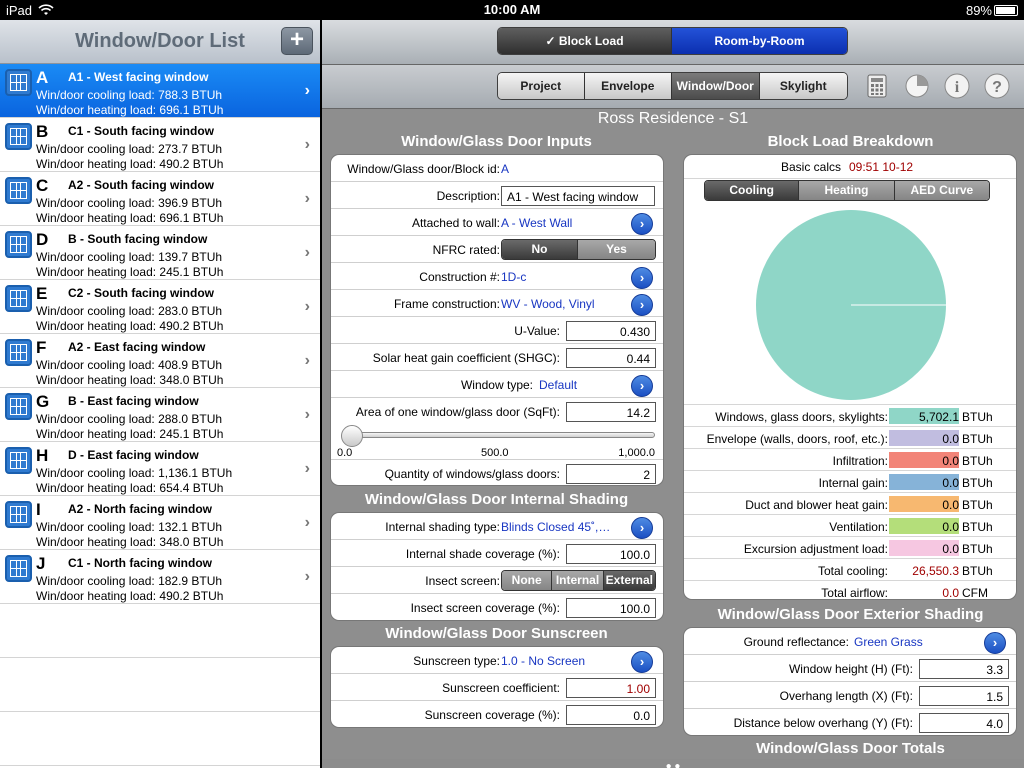 The height and width of the screenshot is (768, 1024). I want to click on heating-load-text: Win/door heating load: 696.1 BTUh, so click(130, 218).